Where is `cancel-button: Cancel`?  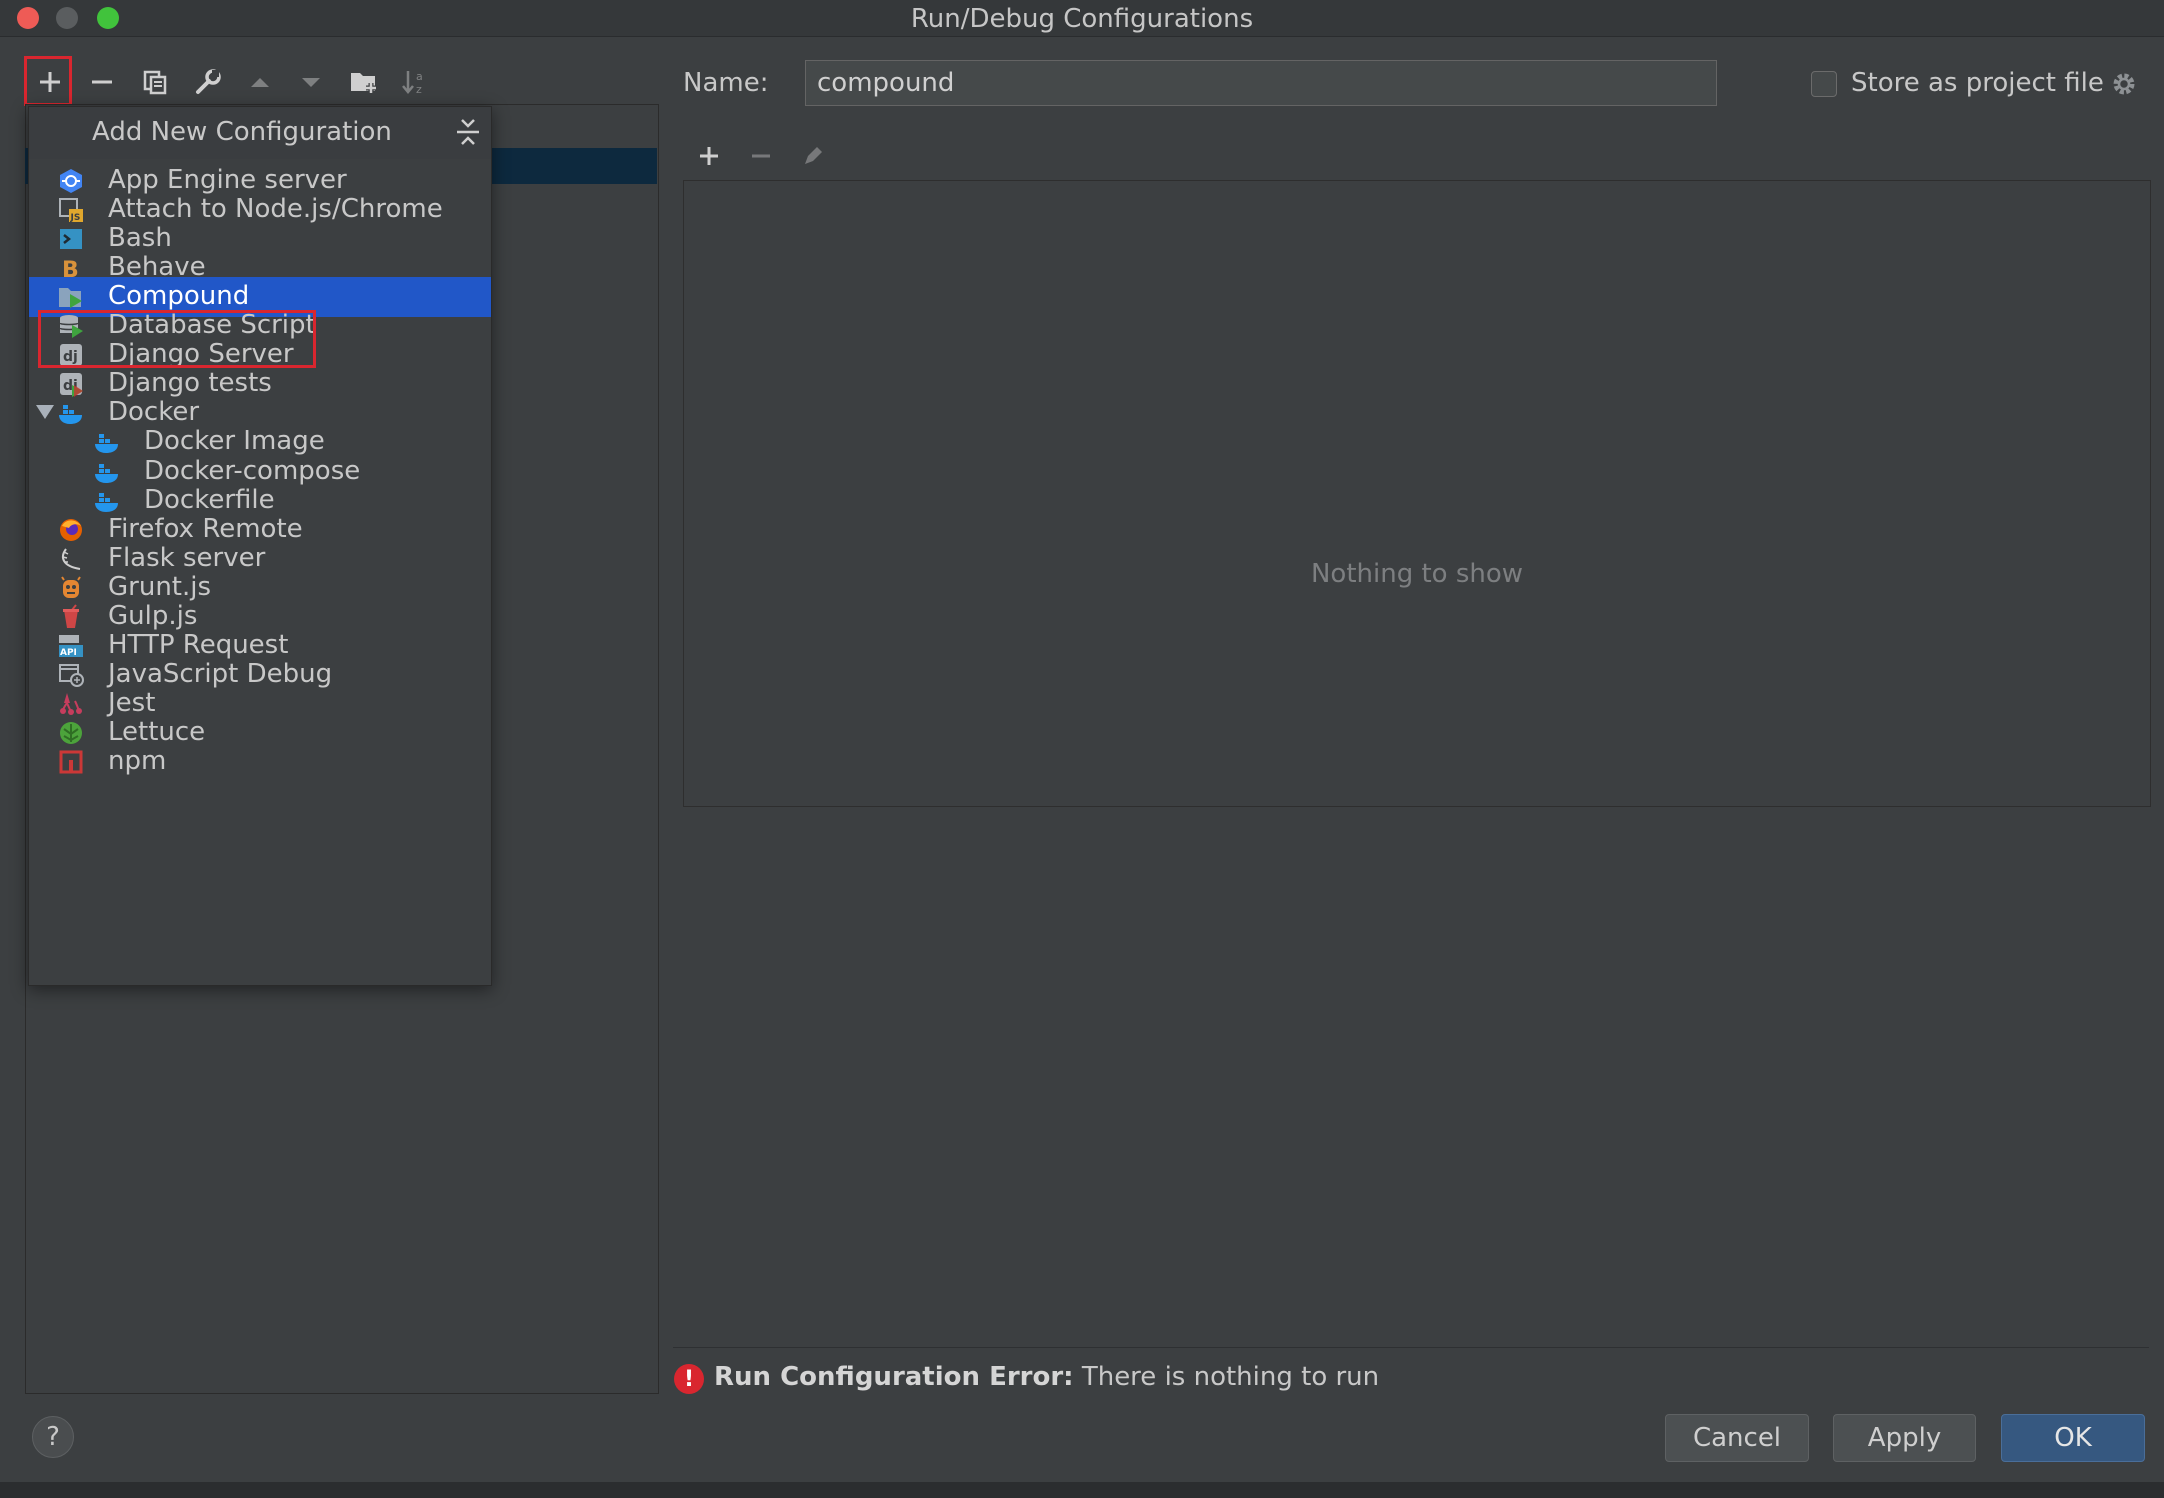 cancel-button: Cancel is located at coordinates (1737, 1438).